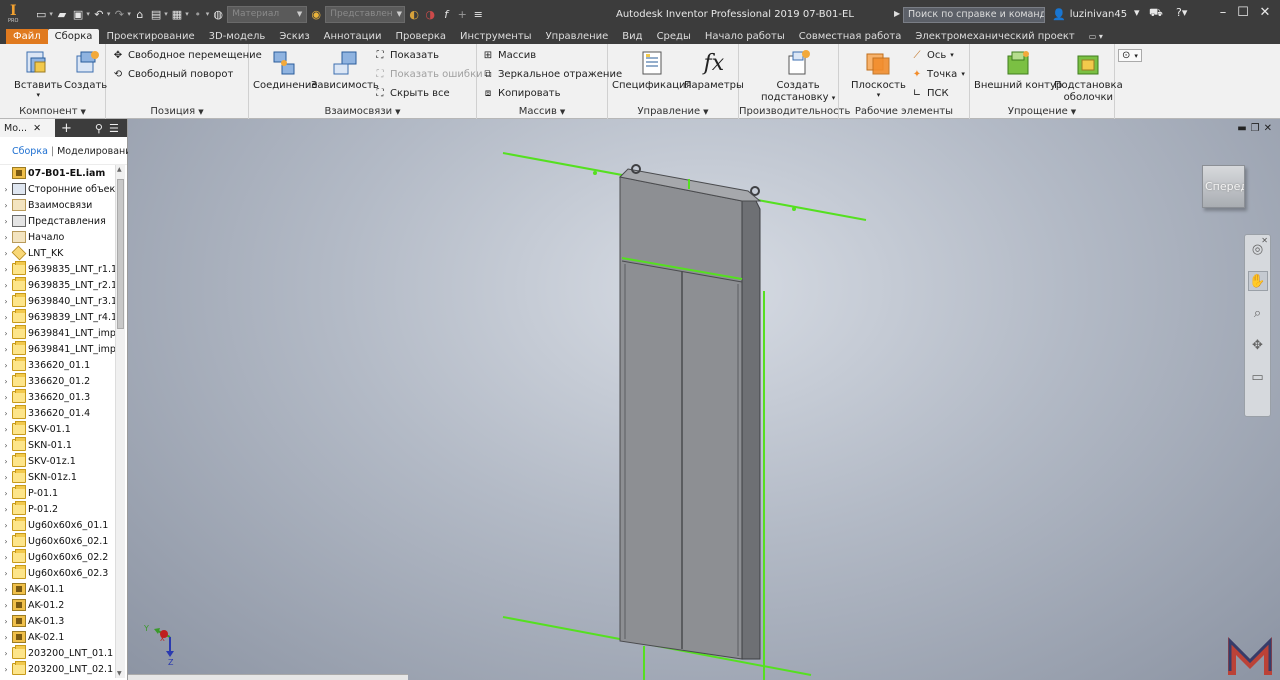 This screenshot has height=680, width=1280. What do you see at coordinates (119, 673) in the screenshot?
I see `scroll-down-icon: ▼` at bounding box center [119, 673].